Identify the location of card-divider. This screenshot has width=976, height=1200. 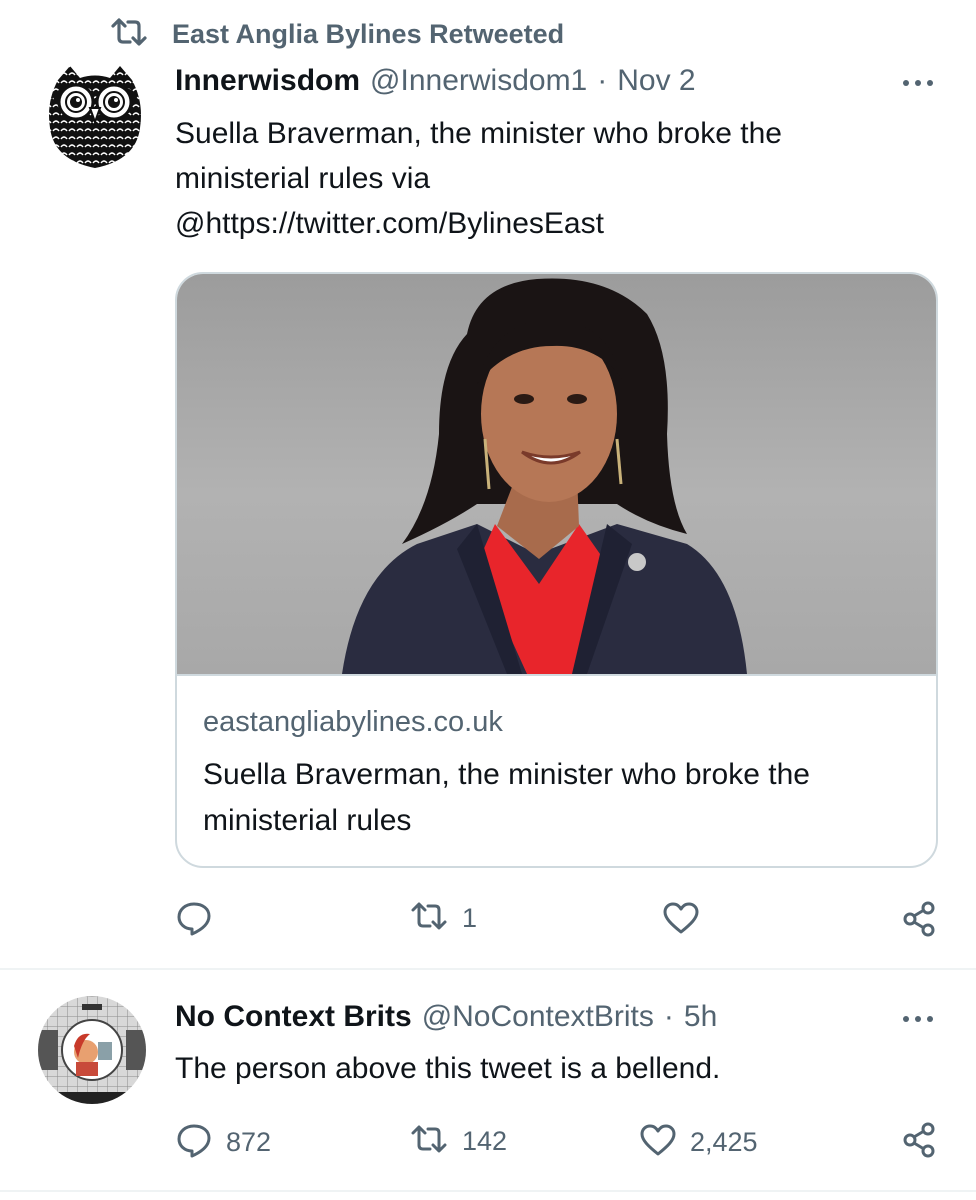
(556, 675).